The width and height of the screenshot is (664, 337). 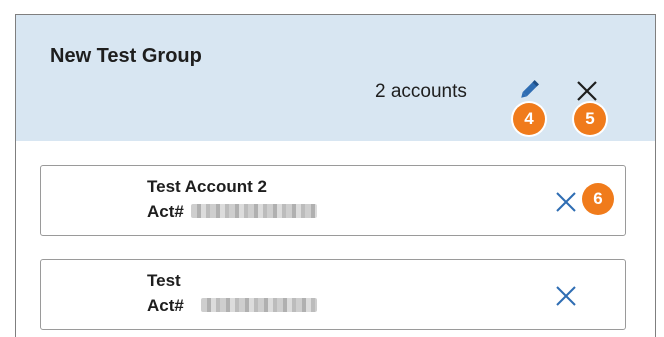 I want to click on close-group-button, so click(x=587, y=91).